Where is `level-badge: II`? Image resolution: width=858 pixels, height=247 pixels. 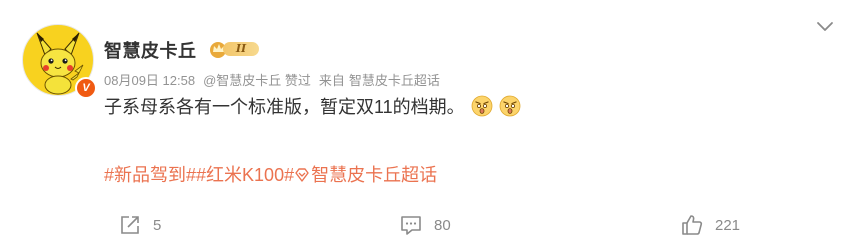
level-badge: II is located at coordinates (234, 49).